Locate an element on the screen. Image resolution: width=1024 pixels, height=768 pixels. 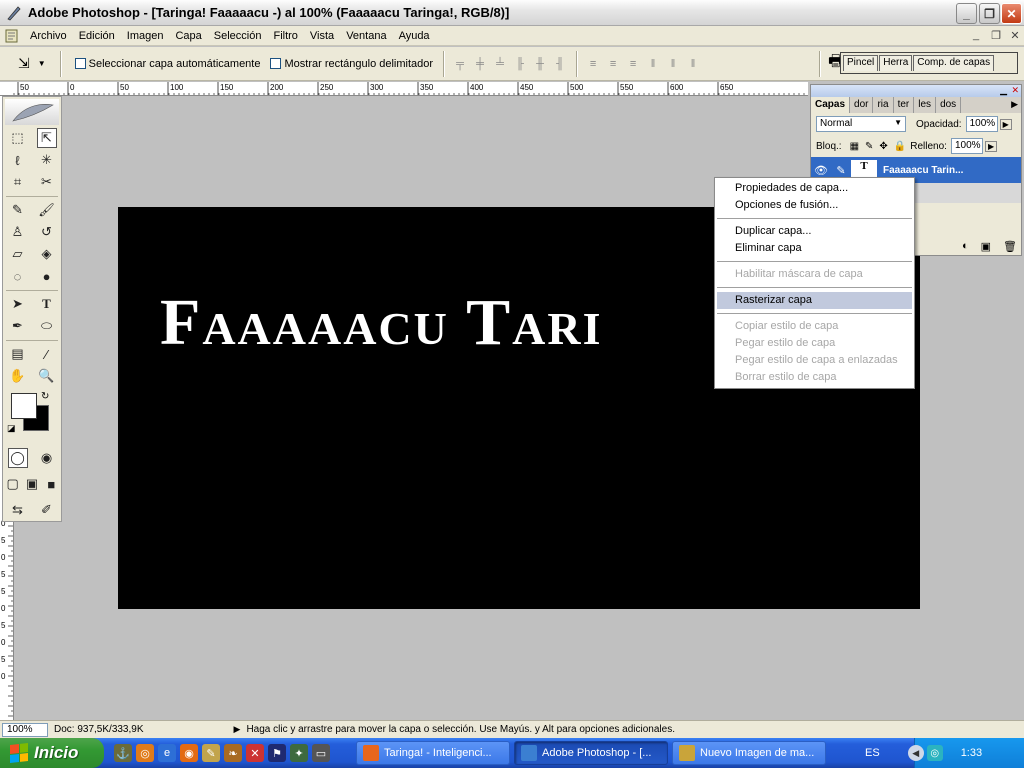
marquee-tool-icon: ⬚ is located at coordinates (18, 138).